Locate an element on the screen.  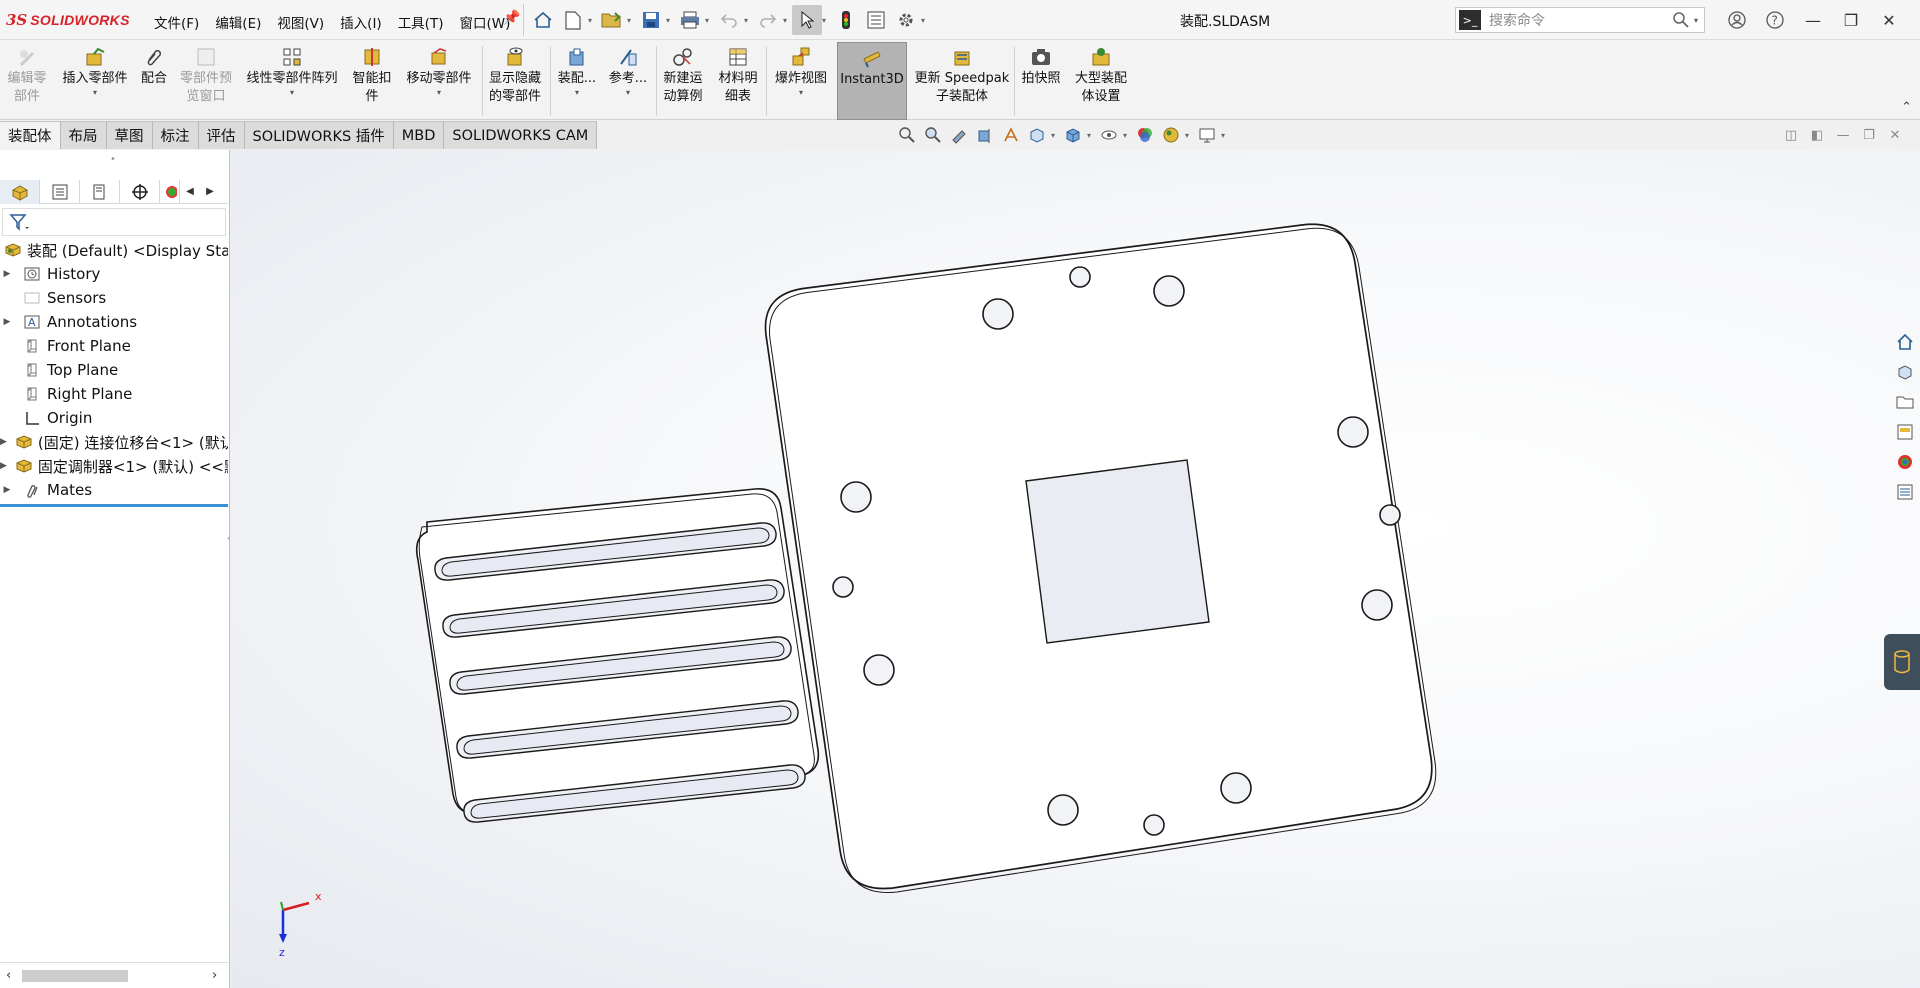
tree-filter is located at coordinates (114, 222).